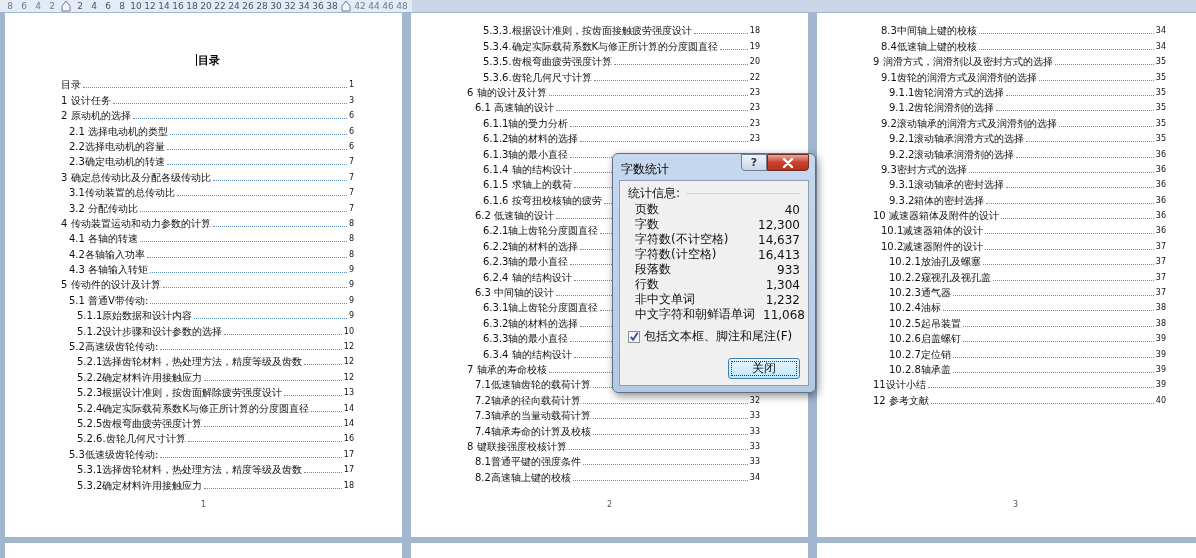  Describe the element at coordinates (901, 400) in the screenshot. I see `toc-entry: 12 参考文献` at that location.